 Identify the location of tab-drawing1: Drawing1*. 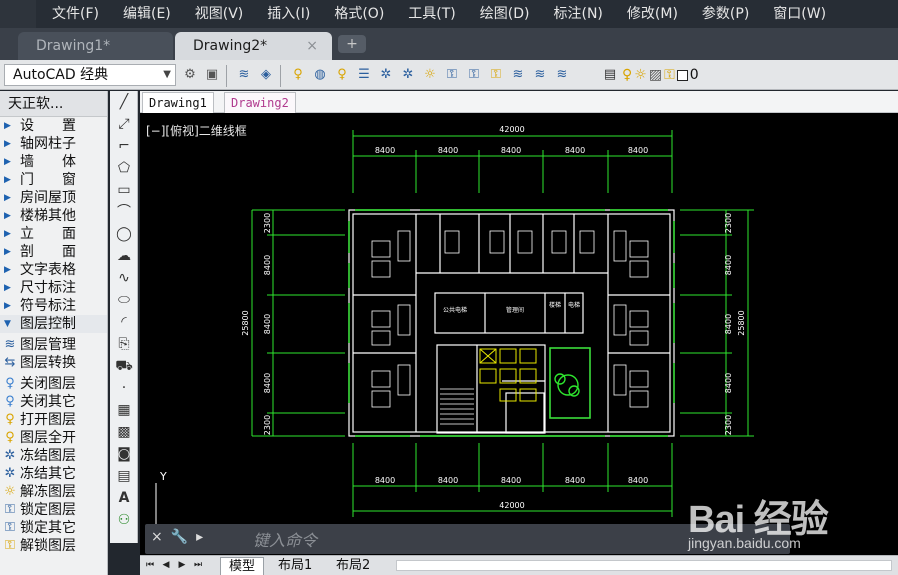
(95, 46).